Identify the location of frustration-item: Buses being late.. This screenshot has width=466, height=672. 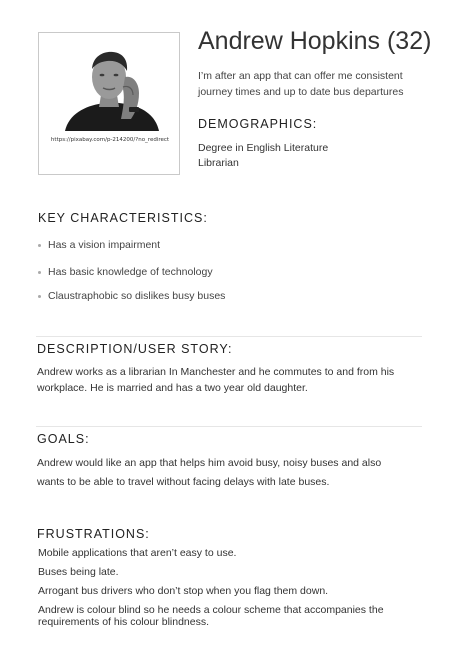
(78, 572).